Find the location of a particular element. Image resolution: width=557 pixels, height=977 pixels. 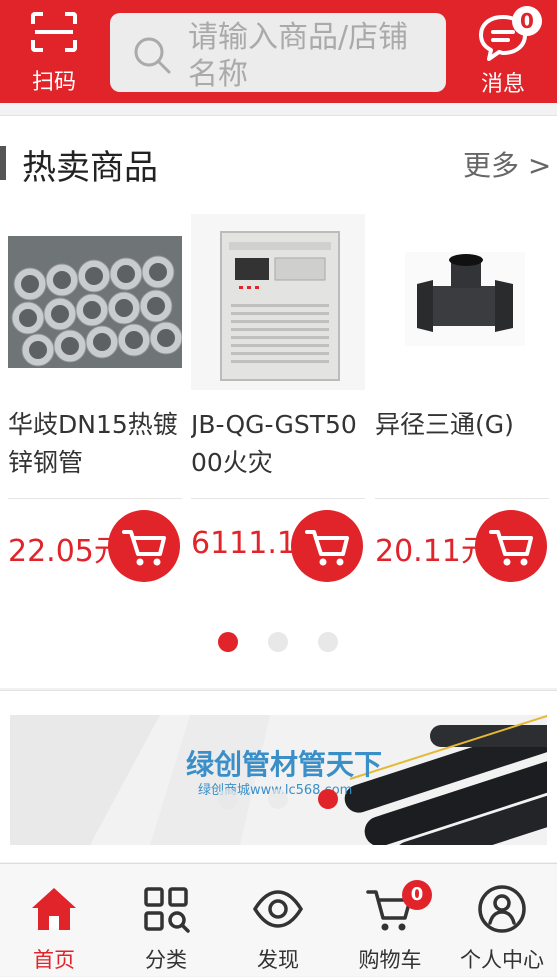

search-input: 请输入商品/店铺名称 is located at coordinates (278, 52).